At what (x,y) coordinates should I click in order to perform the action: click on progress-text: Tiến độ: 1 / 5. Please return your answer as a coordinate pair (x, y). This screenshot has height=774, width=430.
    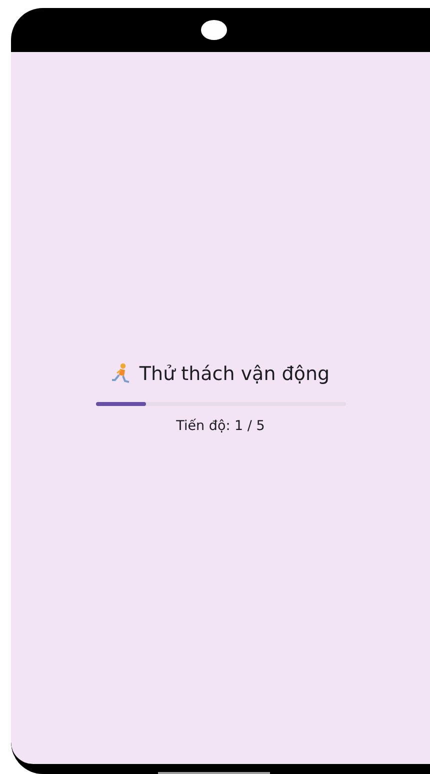
    Looking at the image, I should click on (220, 426).